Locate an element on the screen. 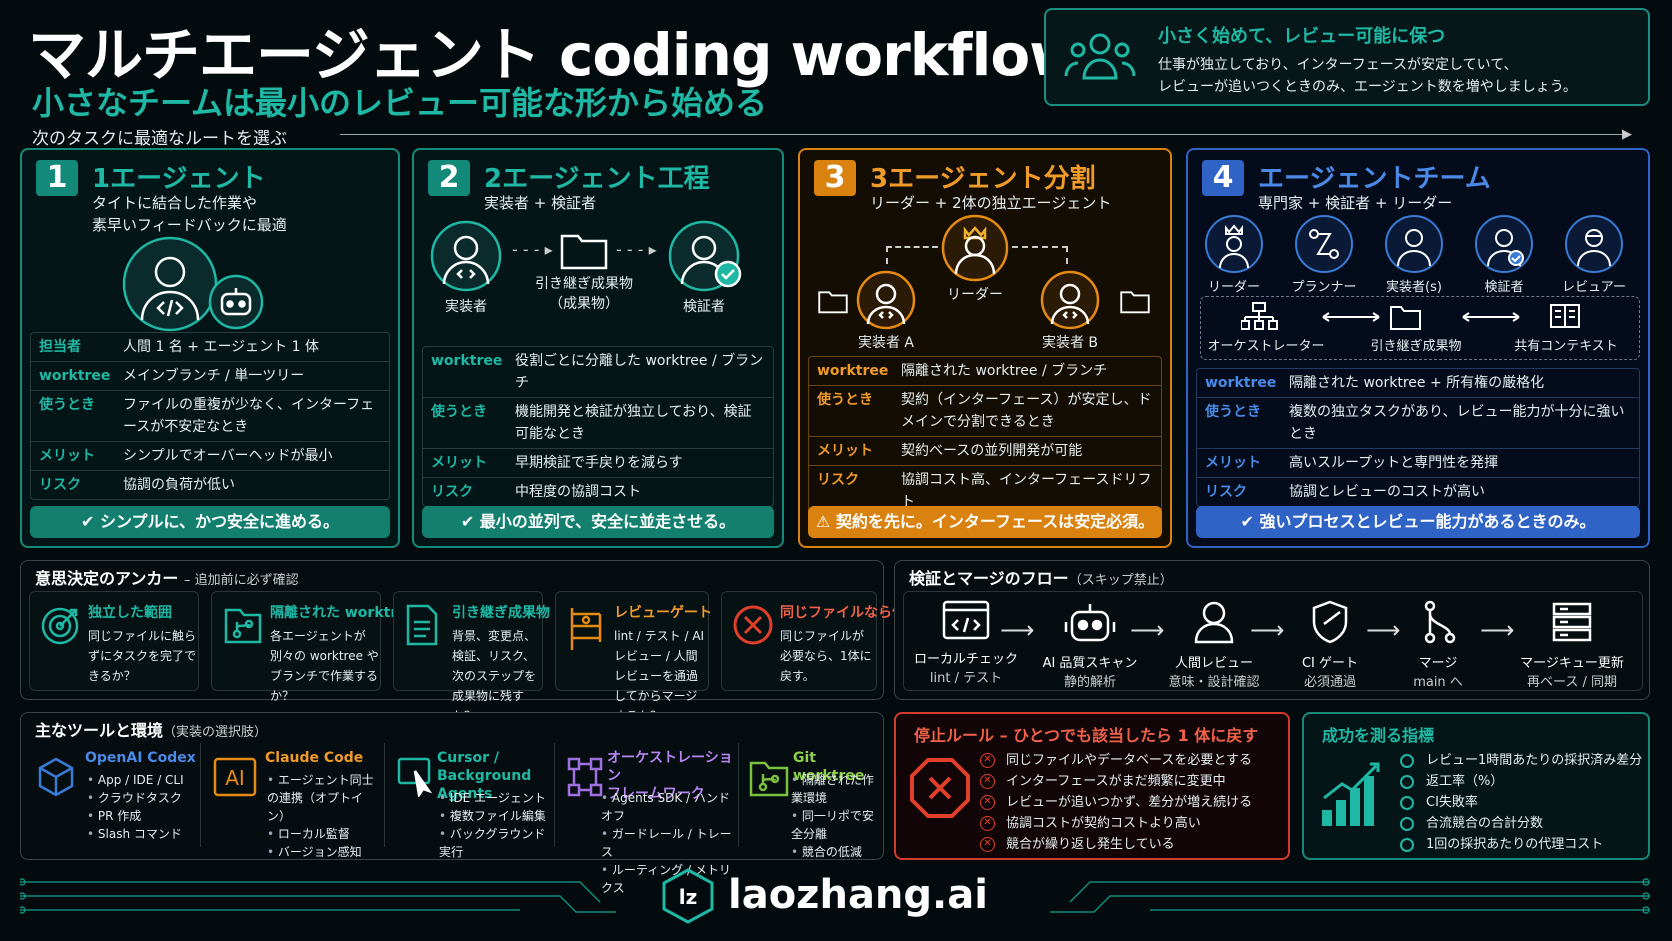 Image resolution: width=1672 pixels, height=941 pixels. stop-octagon-icon is located at coordinates (940, 790).